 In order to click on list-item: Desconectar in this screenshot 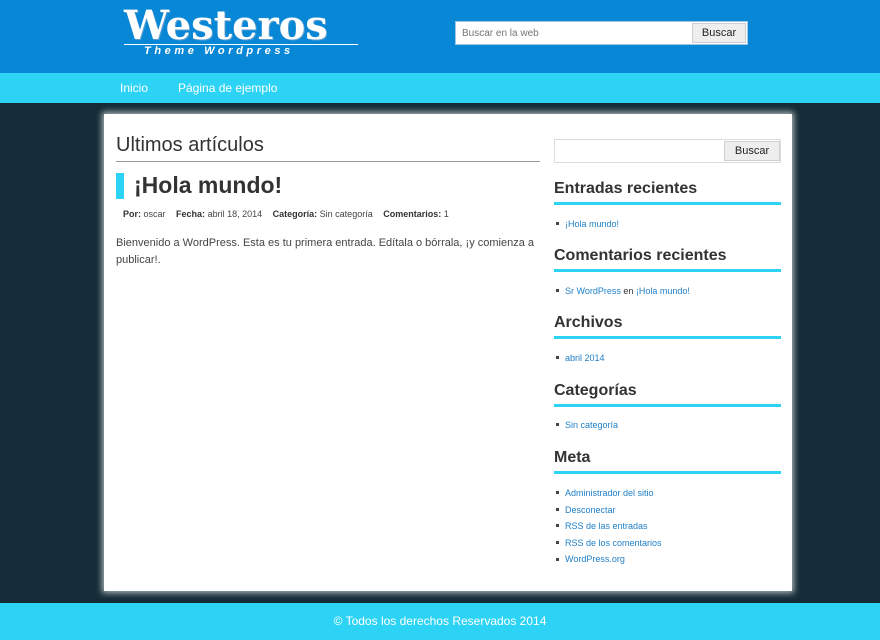, I will do `click(608, 510)`.